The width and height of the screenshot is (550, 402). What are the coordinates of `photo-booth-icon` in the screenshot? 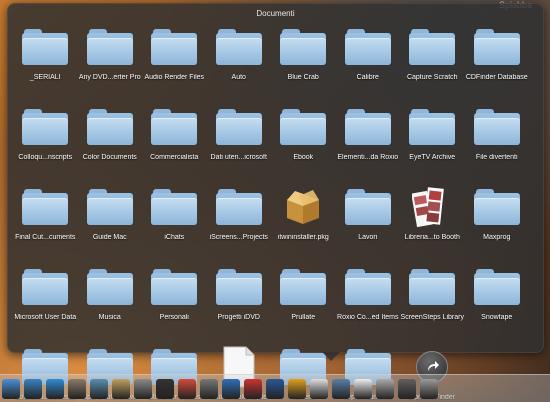 It's located at (428, 207).